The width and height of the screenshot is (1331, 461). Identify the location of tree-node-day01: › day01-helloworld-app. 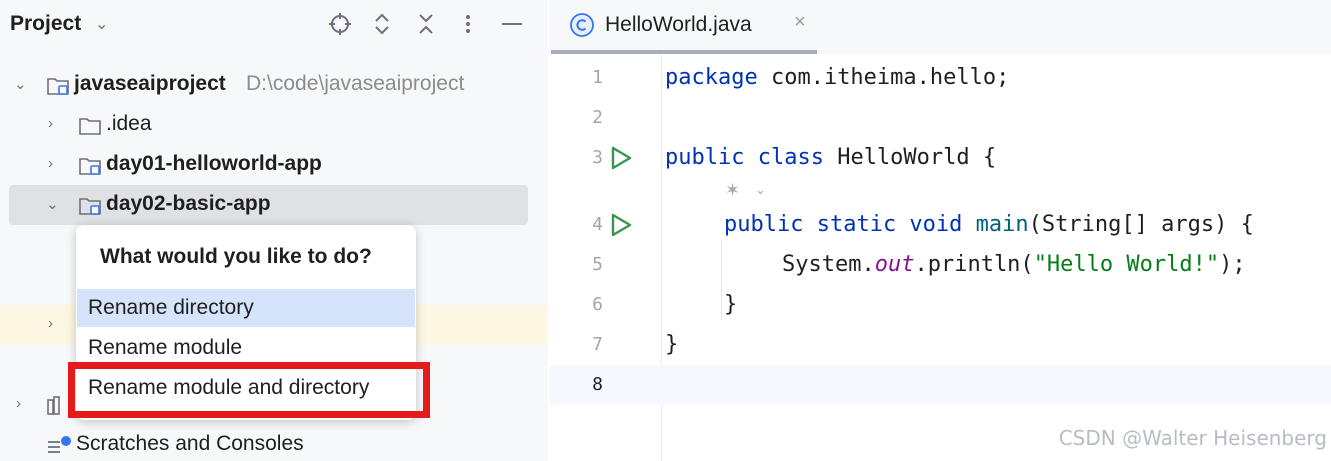
(274, 165).